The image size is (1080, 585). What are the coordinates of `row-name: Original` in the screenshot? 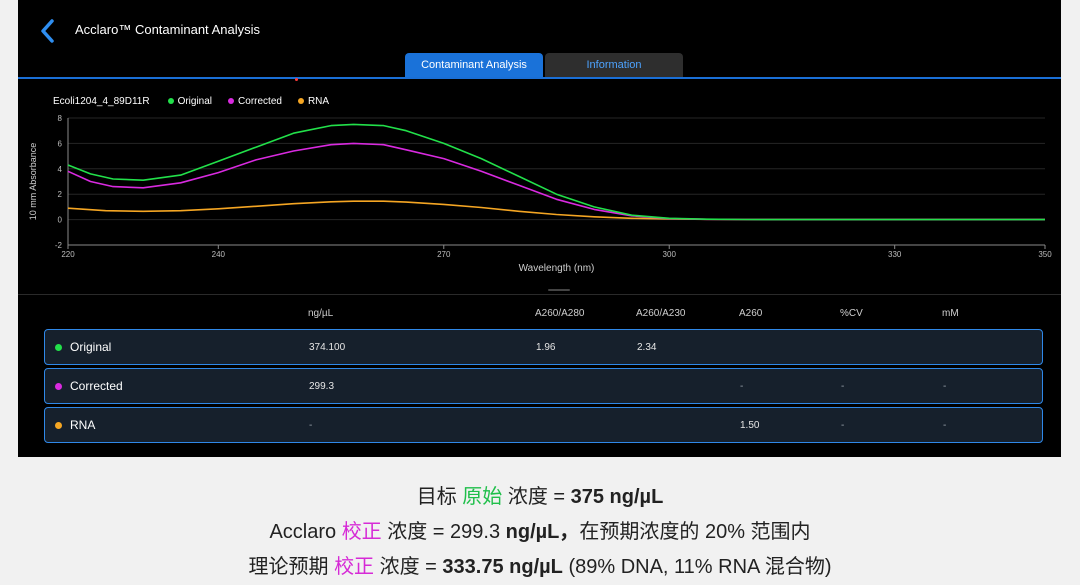 It's located at (83, 347).